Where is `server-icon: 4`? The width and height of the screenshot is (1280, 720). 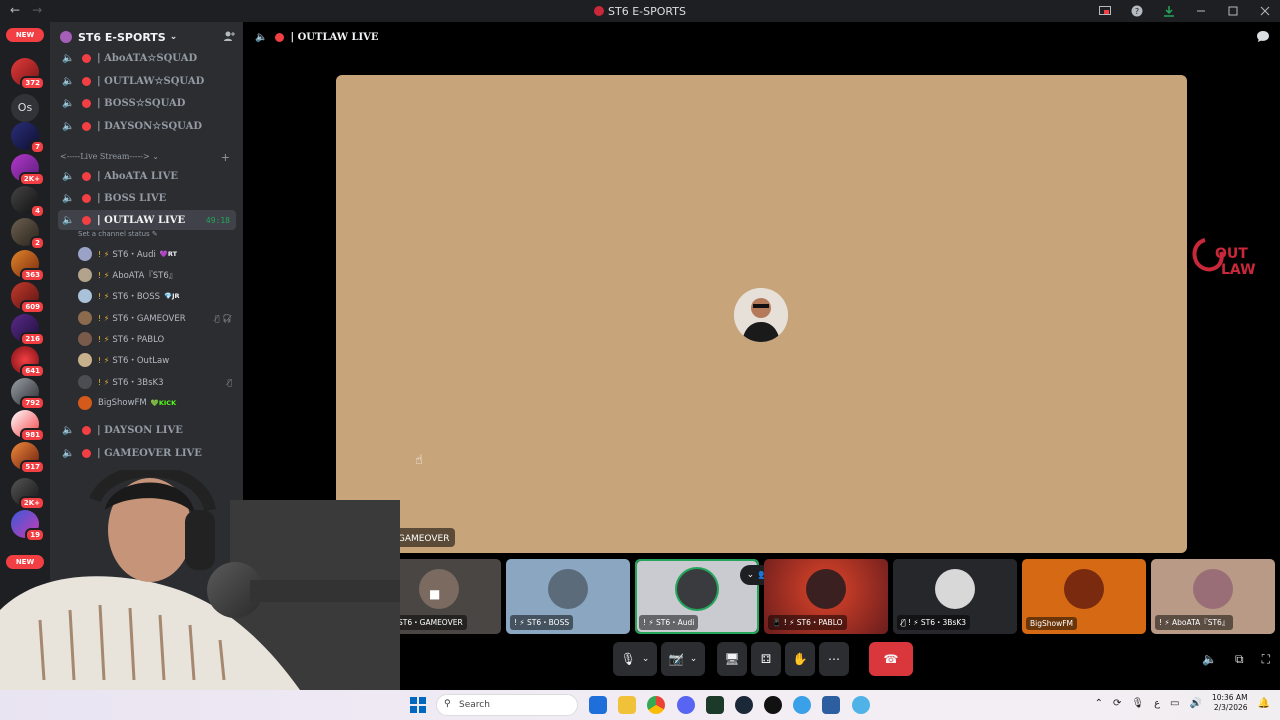 server-icon: 4 is located at coordinates (28, 202).